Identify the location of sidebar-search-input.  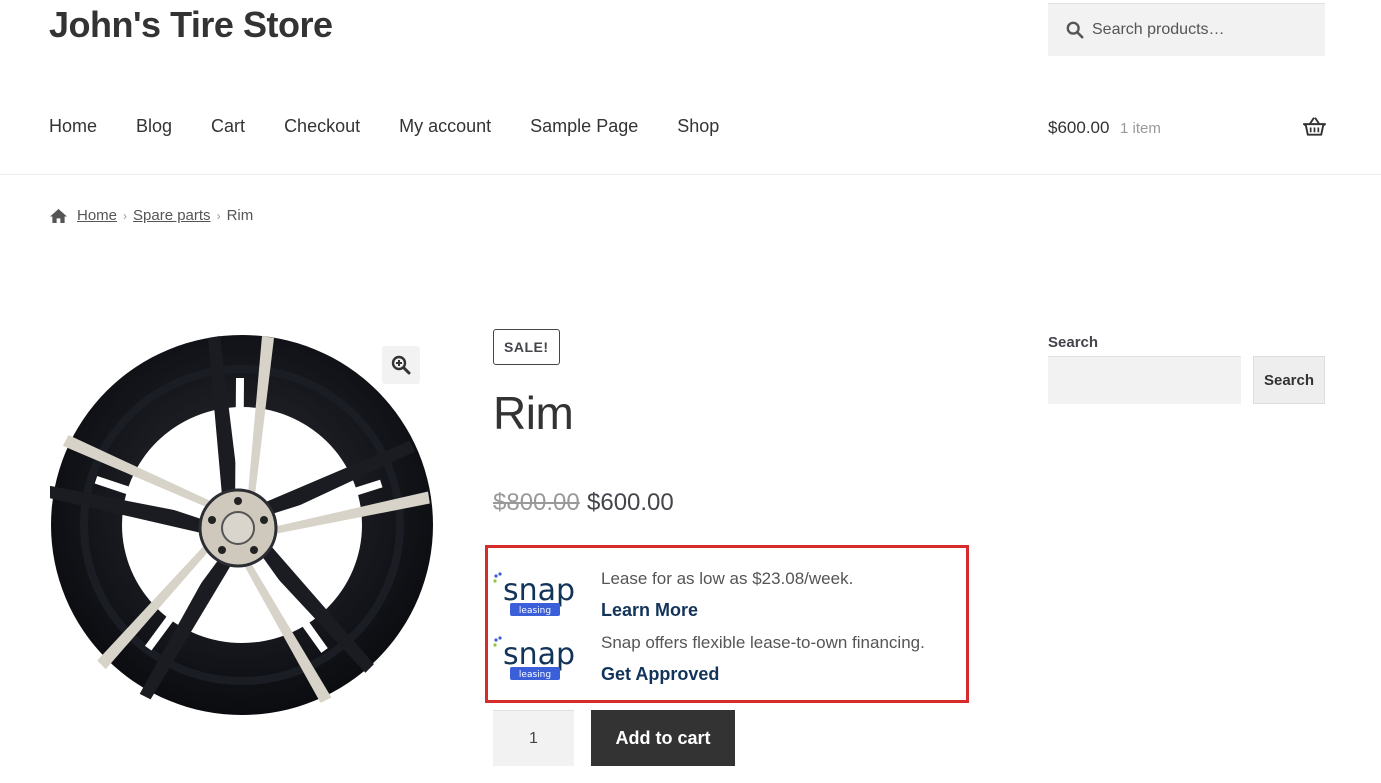
(1144, 380).